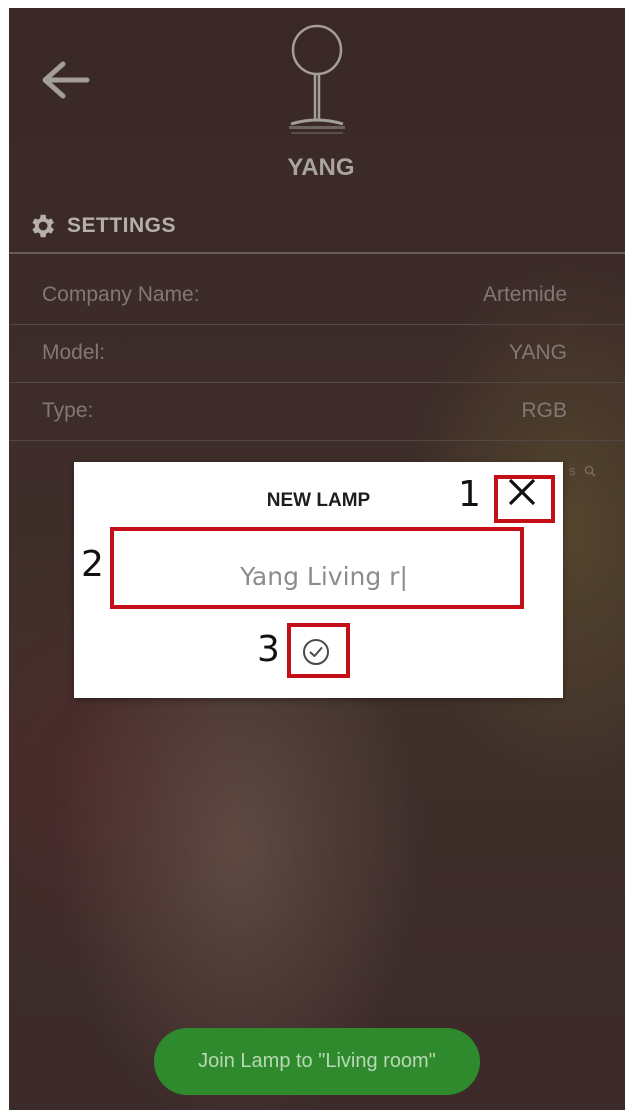 The height and width of the screenshot is (1110, 625). What do you see at coordinates (316, 652) in the screenshot?
I see `check-circle-icon` at bounding box center [316, 652].